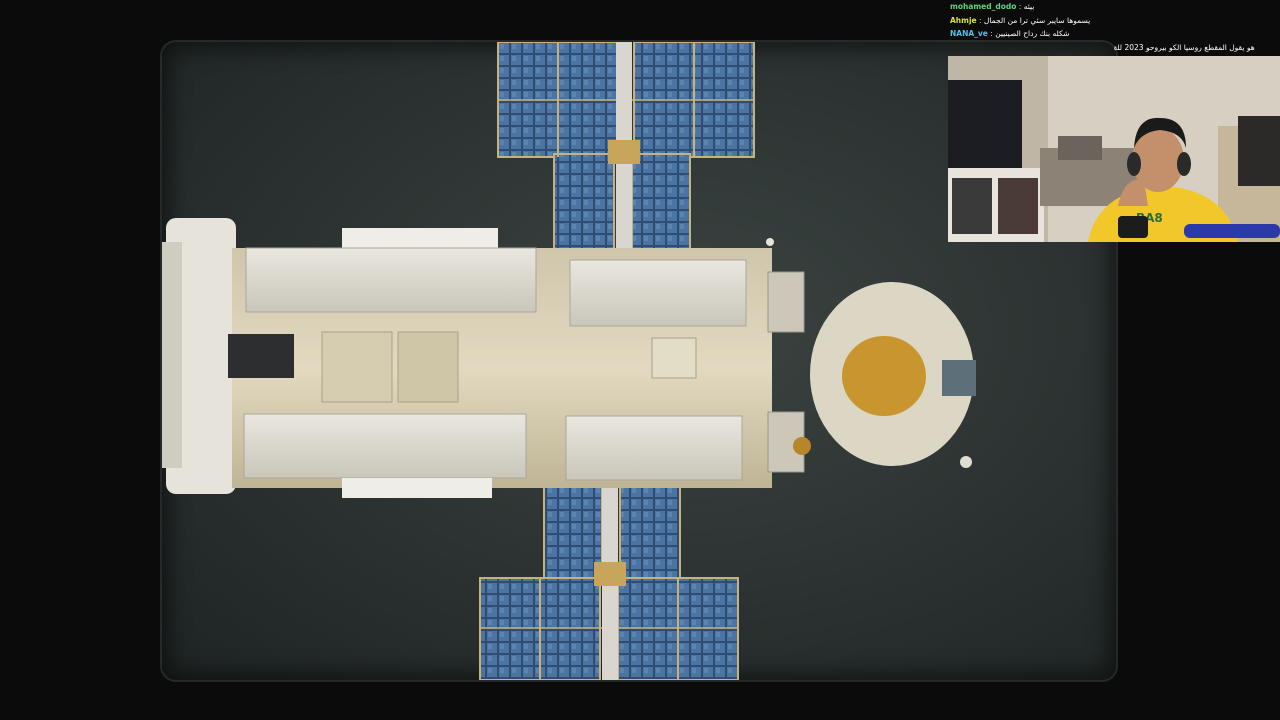  Describe the element at coordinates (1115, 7) in the screenshot. I see `chat-message: mohamed_dodo : بيئه` at that location.